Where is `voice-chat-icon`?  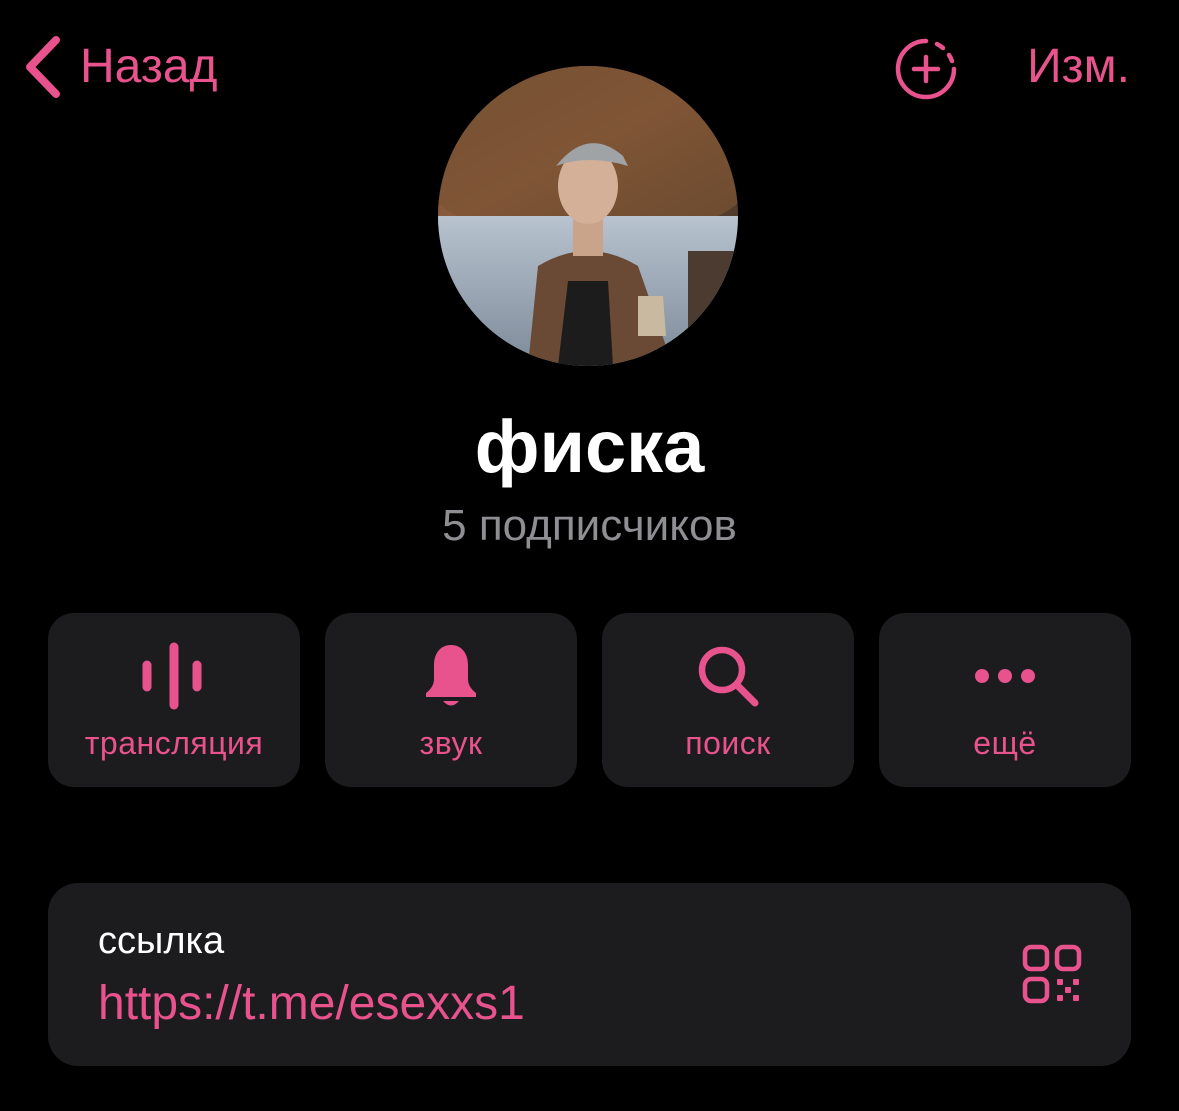
voice-chat-icon is located at coordinates (172, 676).